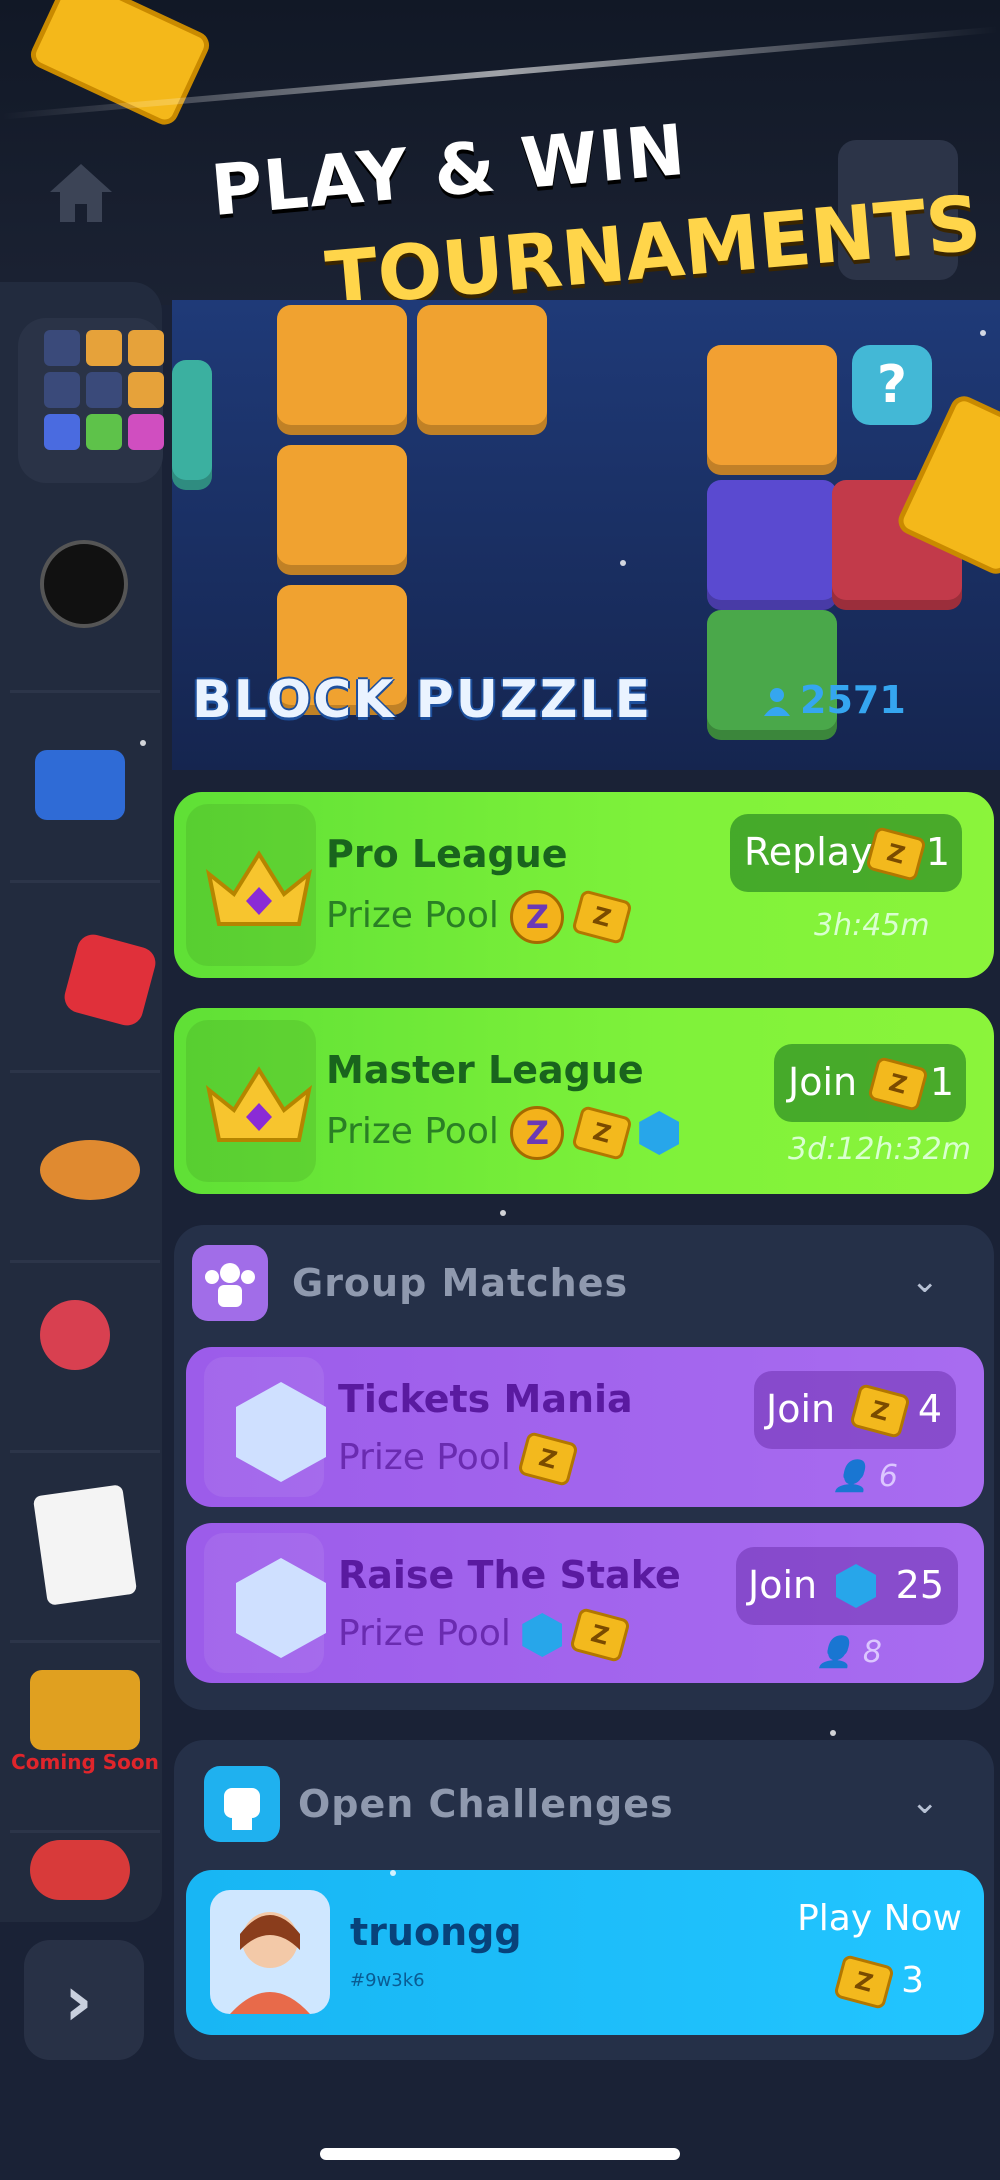  I want to click on challenger-tag: #9w3k6, so click(387, 1980).